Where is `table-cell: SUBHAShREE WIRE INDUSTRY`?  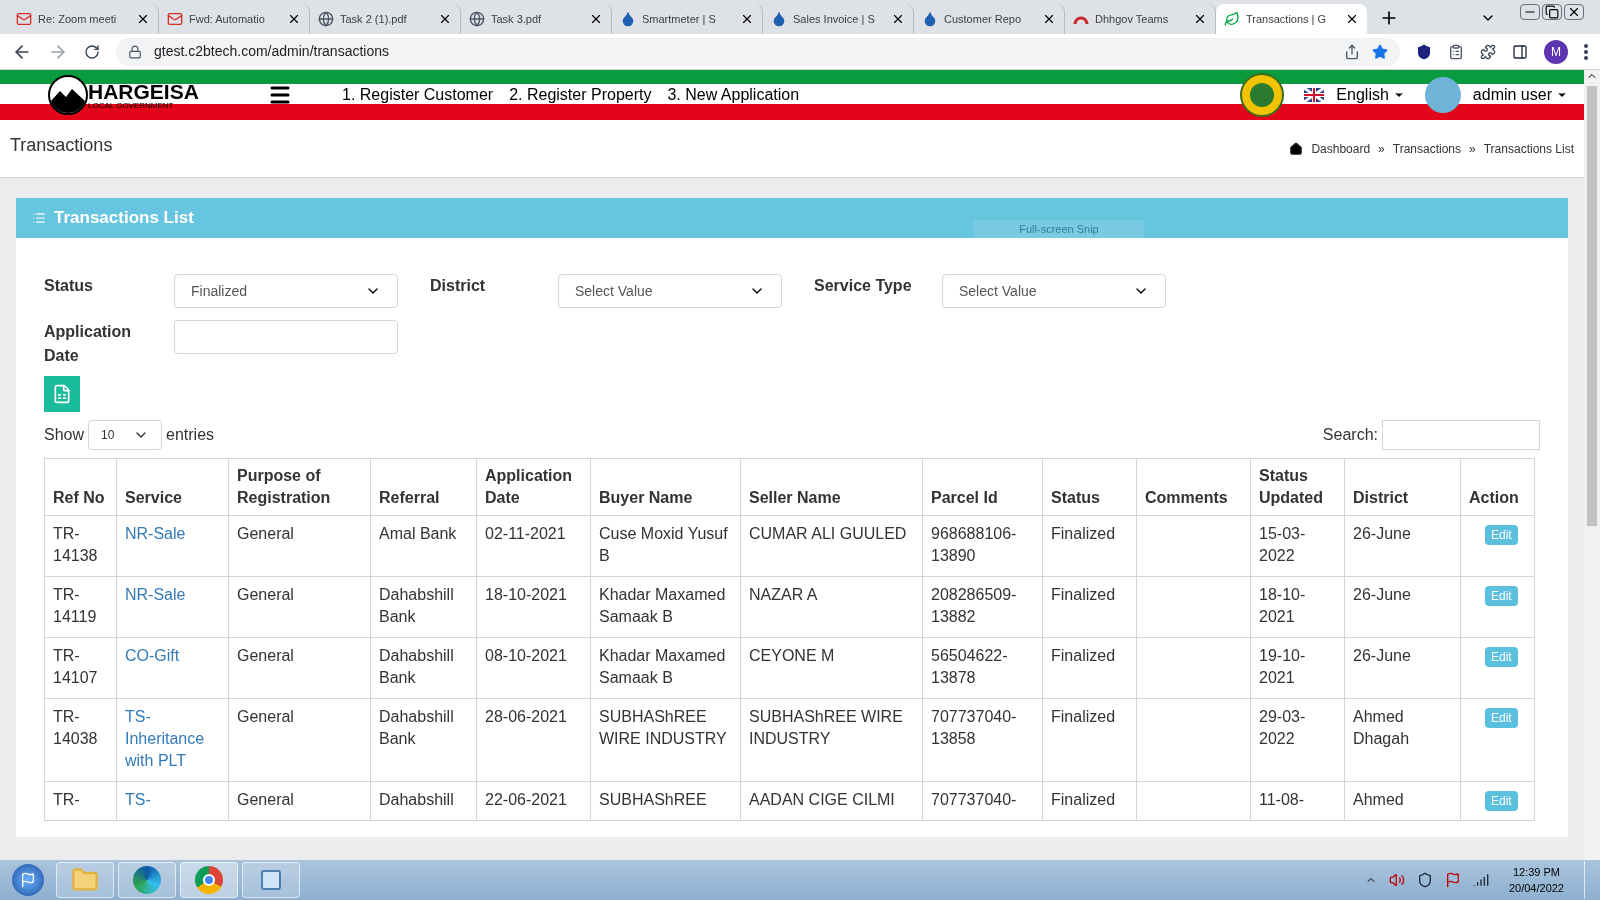
table-cell: SUBHAShREE WIRE INDUSTRY is located at coordinates (663, 727).